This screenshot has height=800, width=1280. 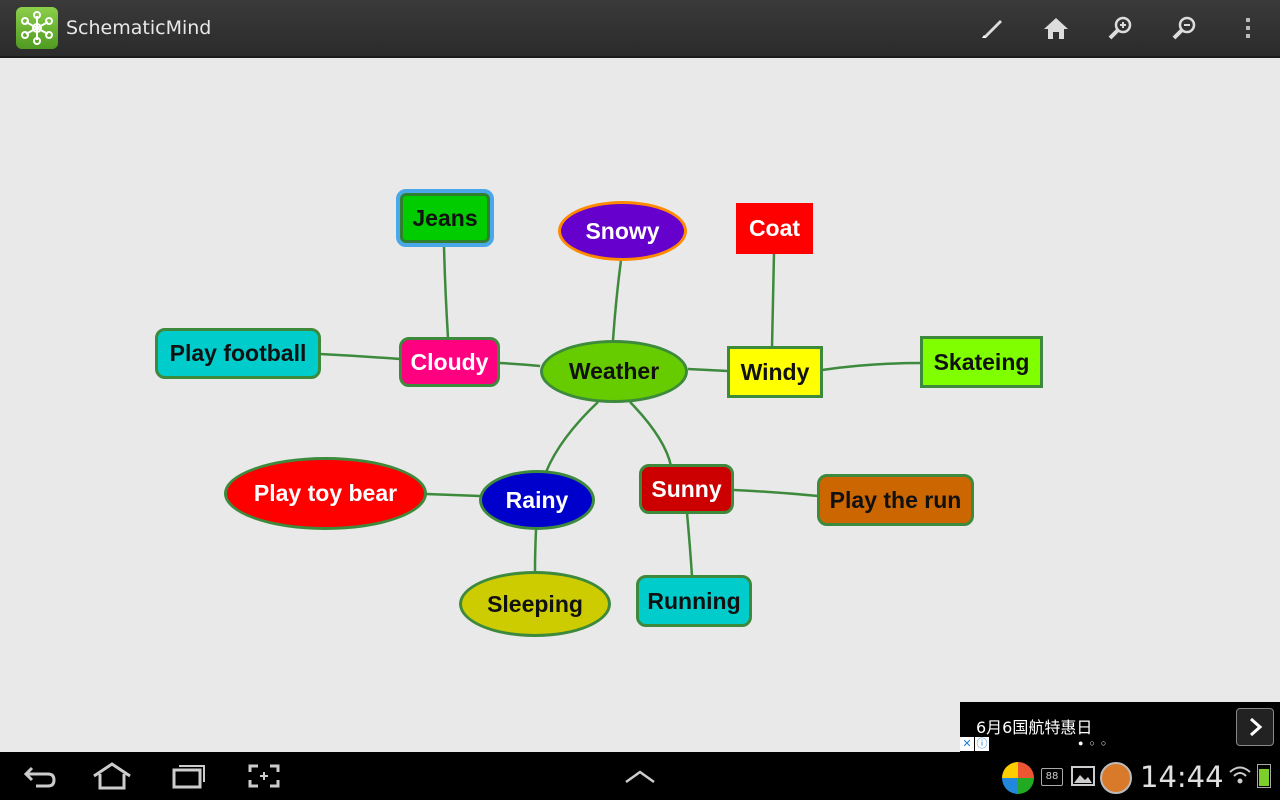 I want to click on node-coat: Coat, so click(x=774, y=228).